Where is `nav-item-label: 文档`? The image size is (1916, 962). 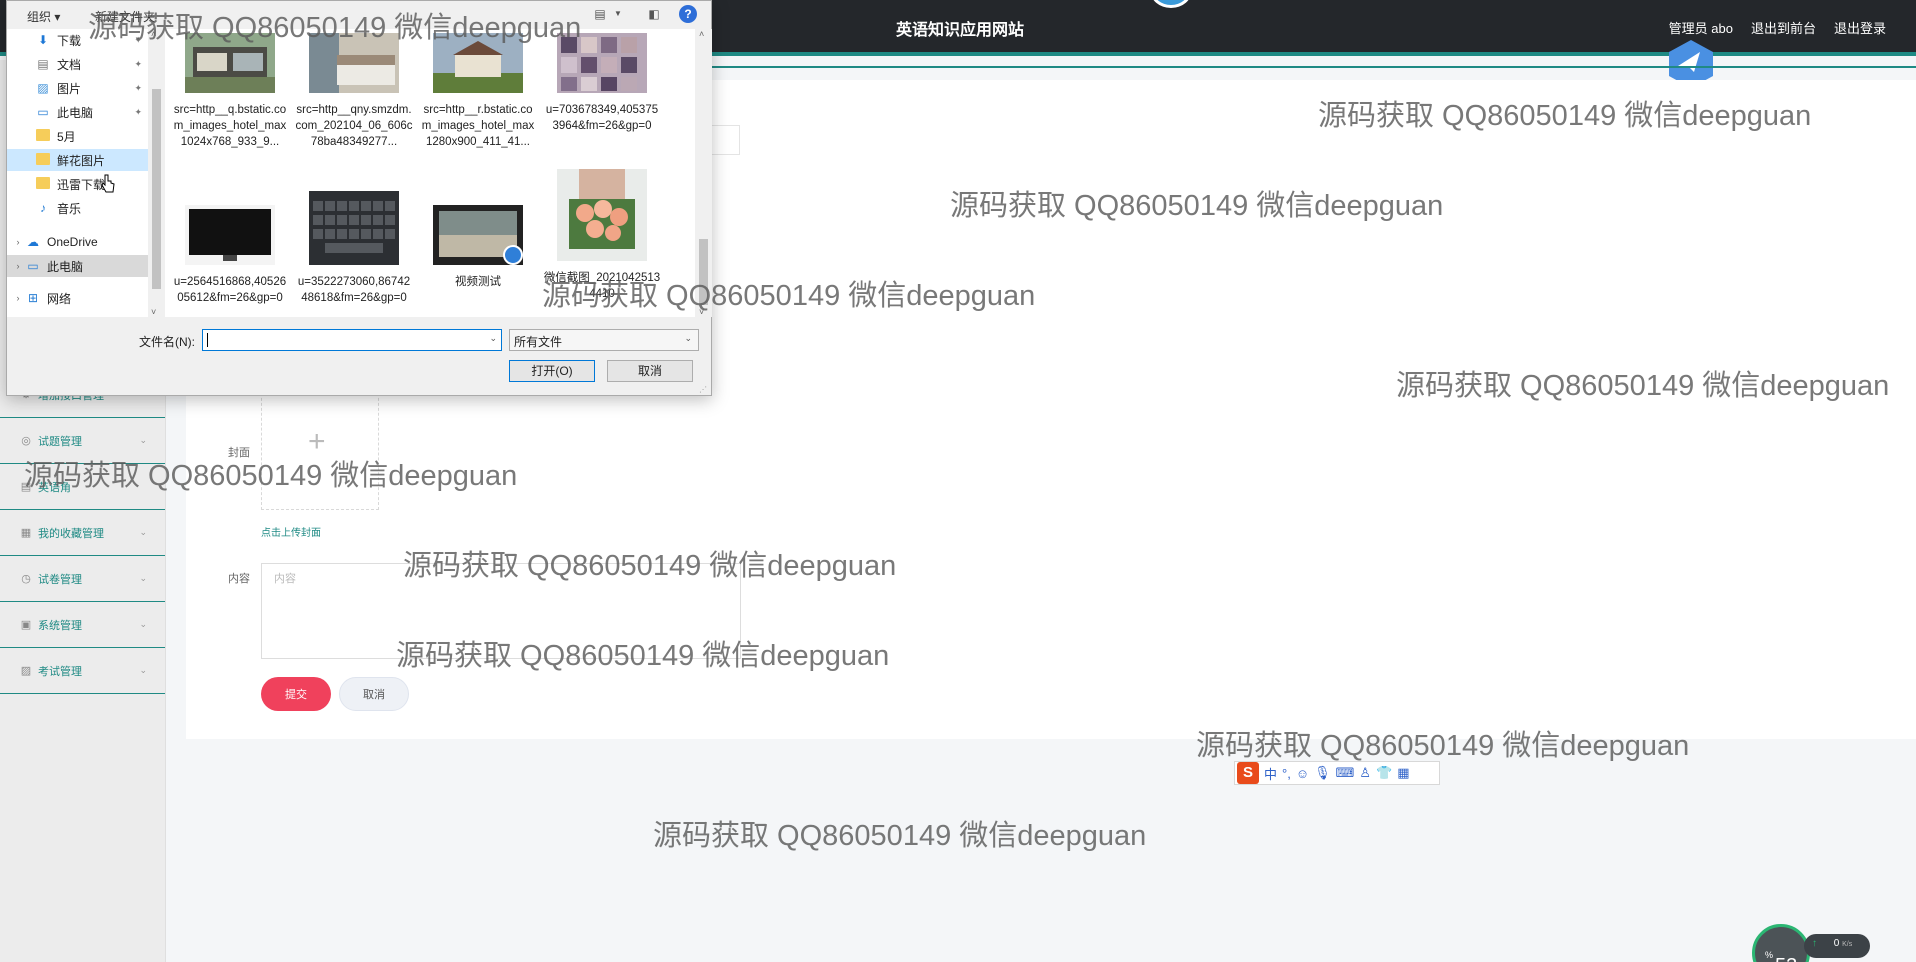
nav-item-label: 文档 is located at coordinates (69, 64).